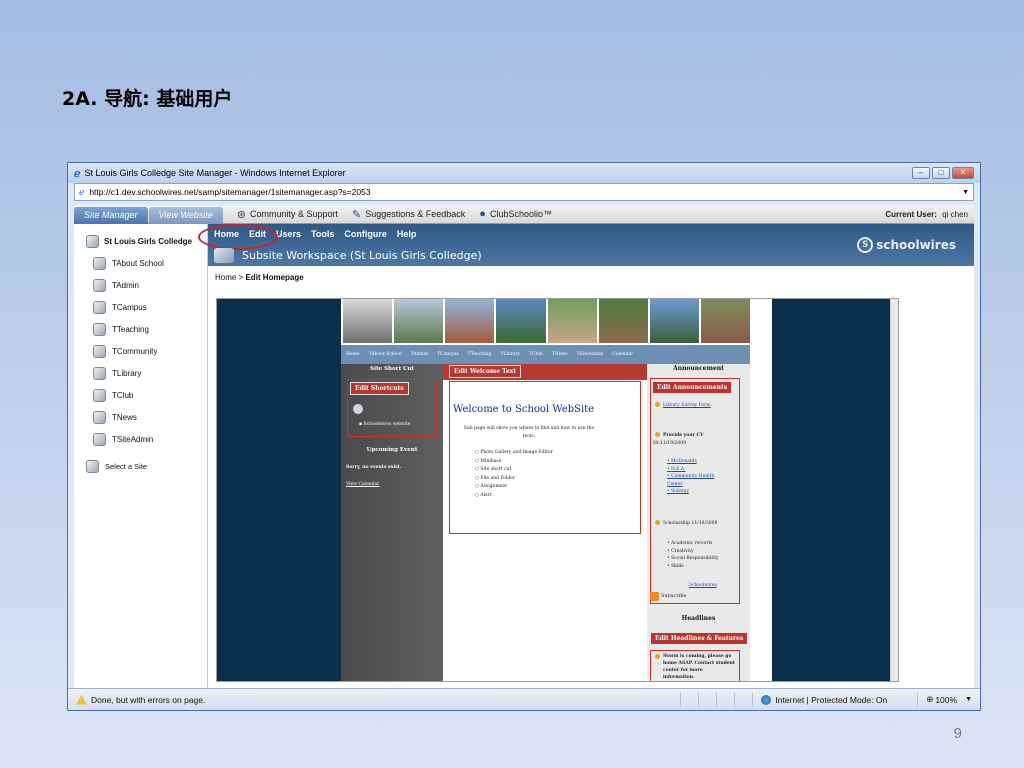 Image resolution: width=1024 pixels, height=768 pixels. What do you see at coordinates (965, 192) in the screenshot?
I see `address-dropdown-icon: ▼` at bounding box center [965, 192].